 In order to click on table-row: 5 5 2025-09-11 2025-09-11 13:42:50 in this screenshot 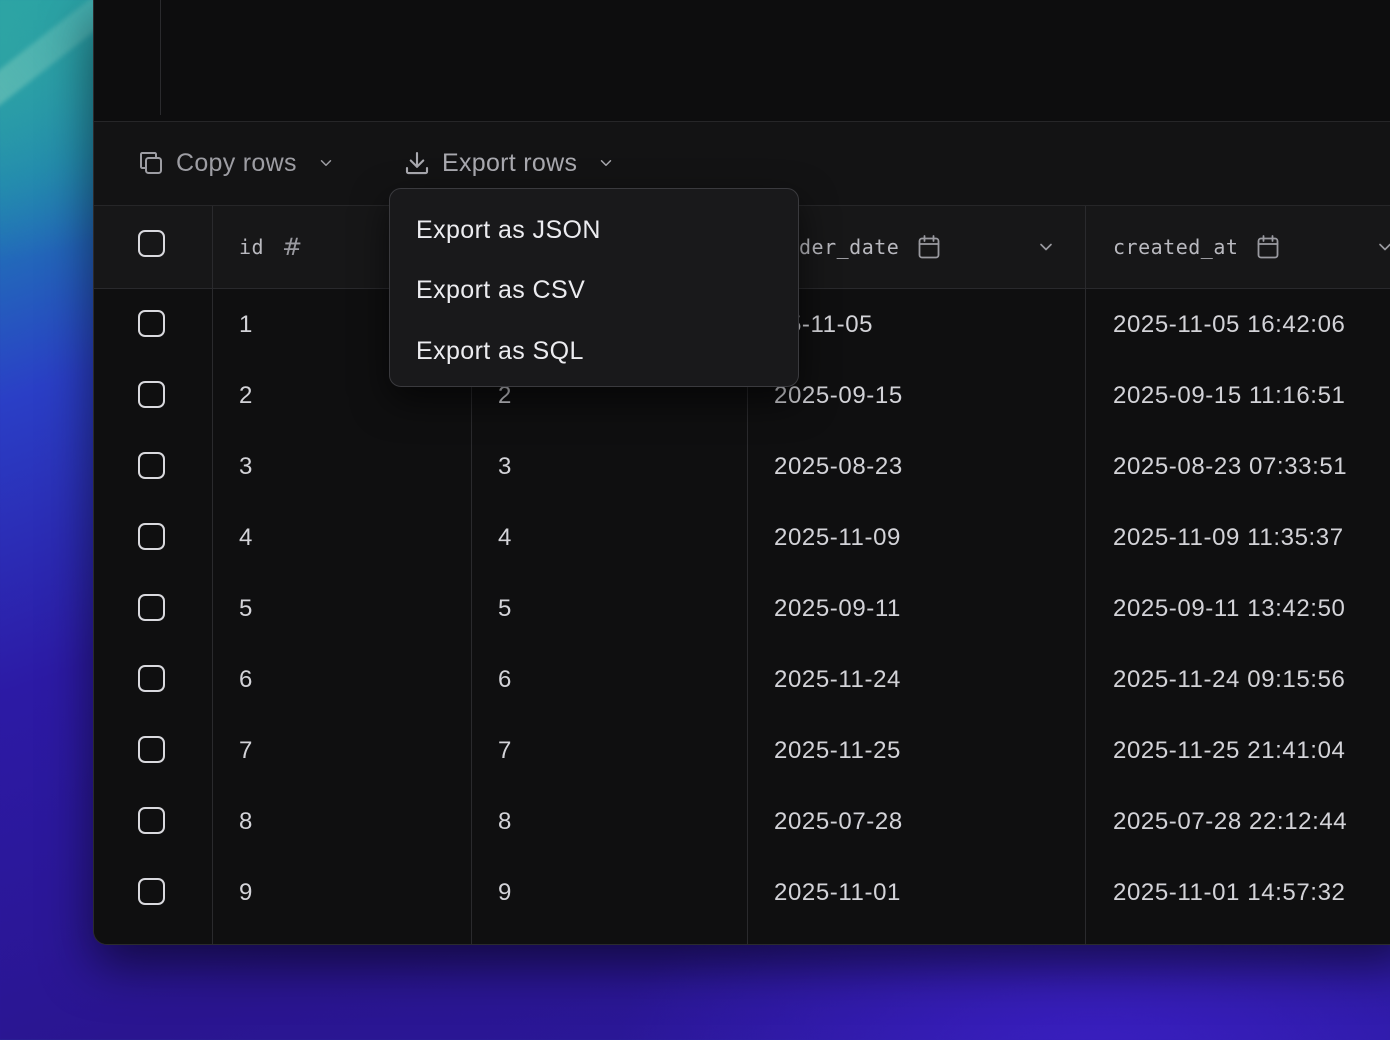, I will do `click(742, 609)`.